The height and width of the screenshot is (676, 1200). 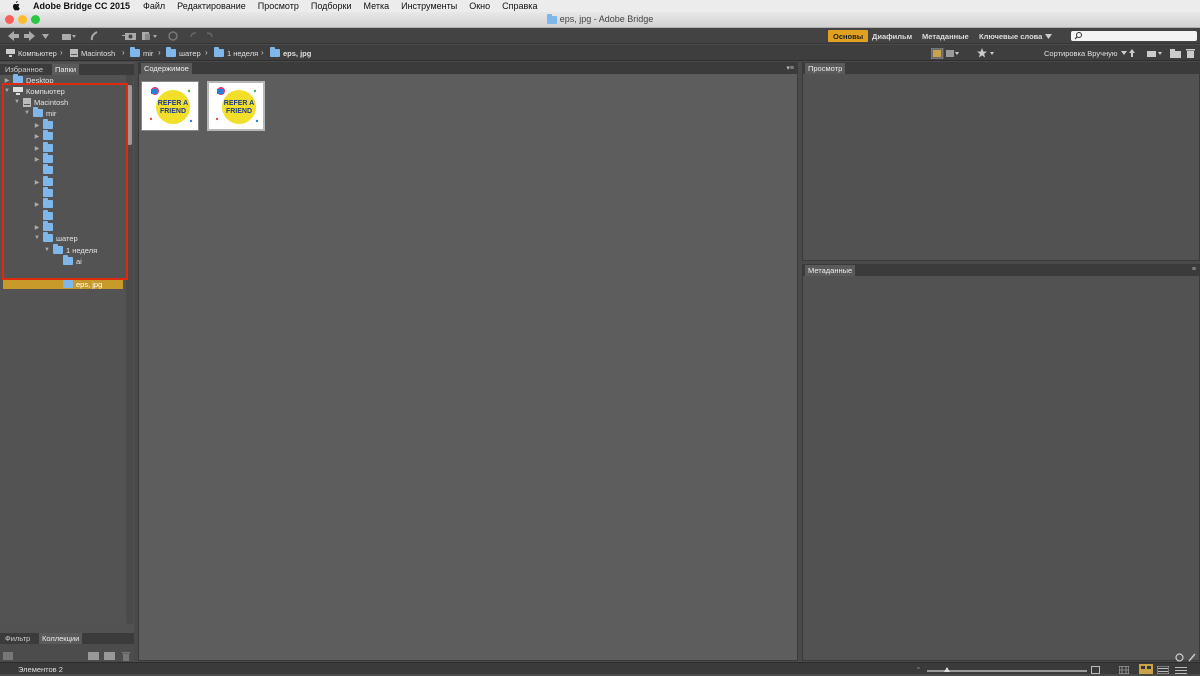 I want to click on apple-icon, so click(x=18, y=6).